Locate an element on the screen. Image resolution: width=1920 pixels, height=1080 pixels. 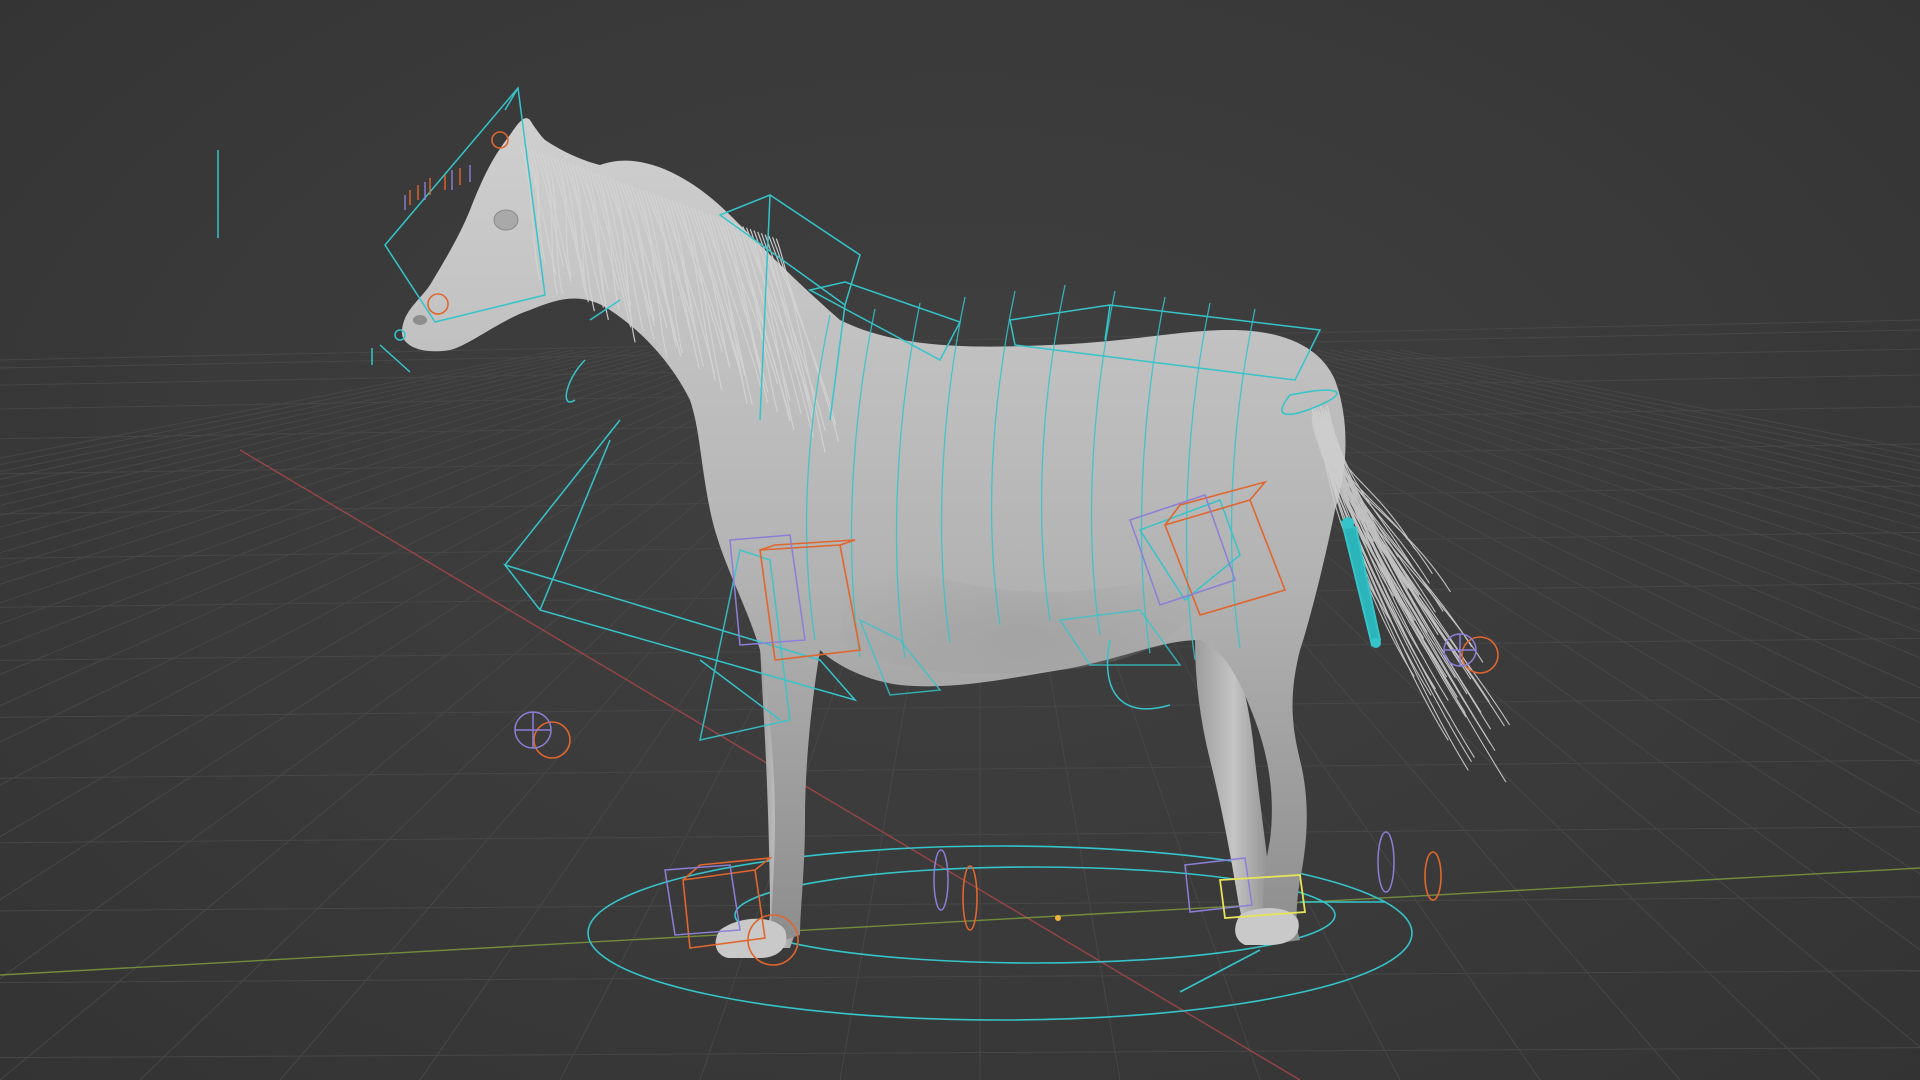
horse-eye is located at coordinates (506, 220).